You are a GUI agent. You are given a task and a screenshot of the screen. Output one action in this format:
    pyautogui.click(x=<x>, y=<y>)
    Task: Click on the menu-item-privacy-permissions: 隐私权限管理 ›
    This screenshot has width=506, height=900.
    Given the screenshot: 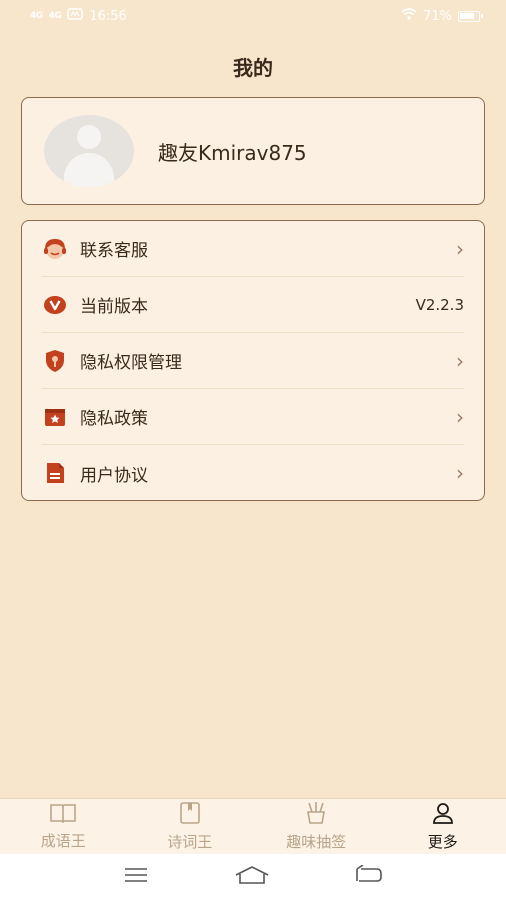 What is the action you would take?
    pyautogui.click(x=253, y=361)
    